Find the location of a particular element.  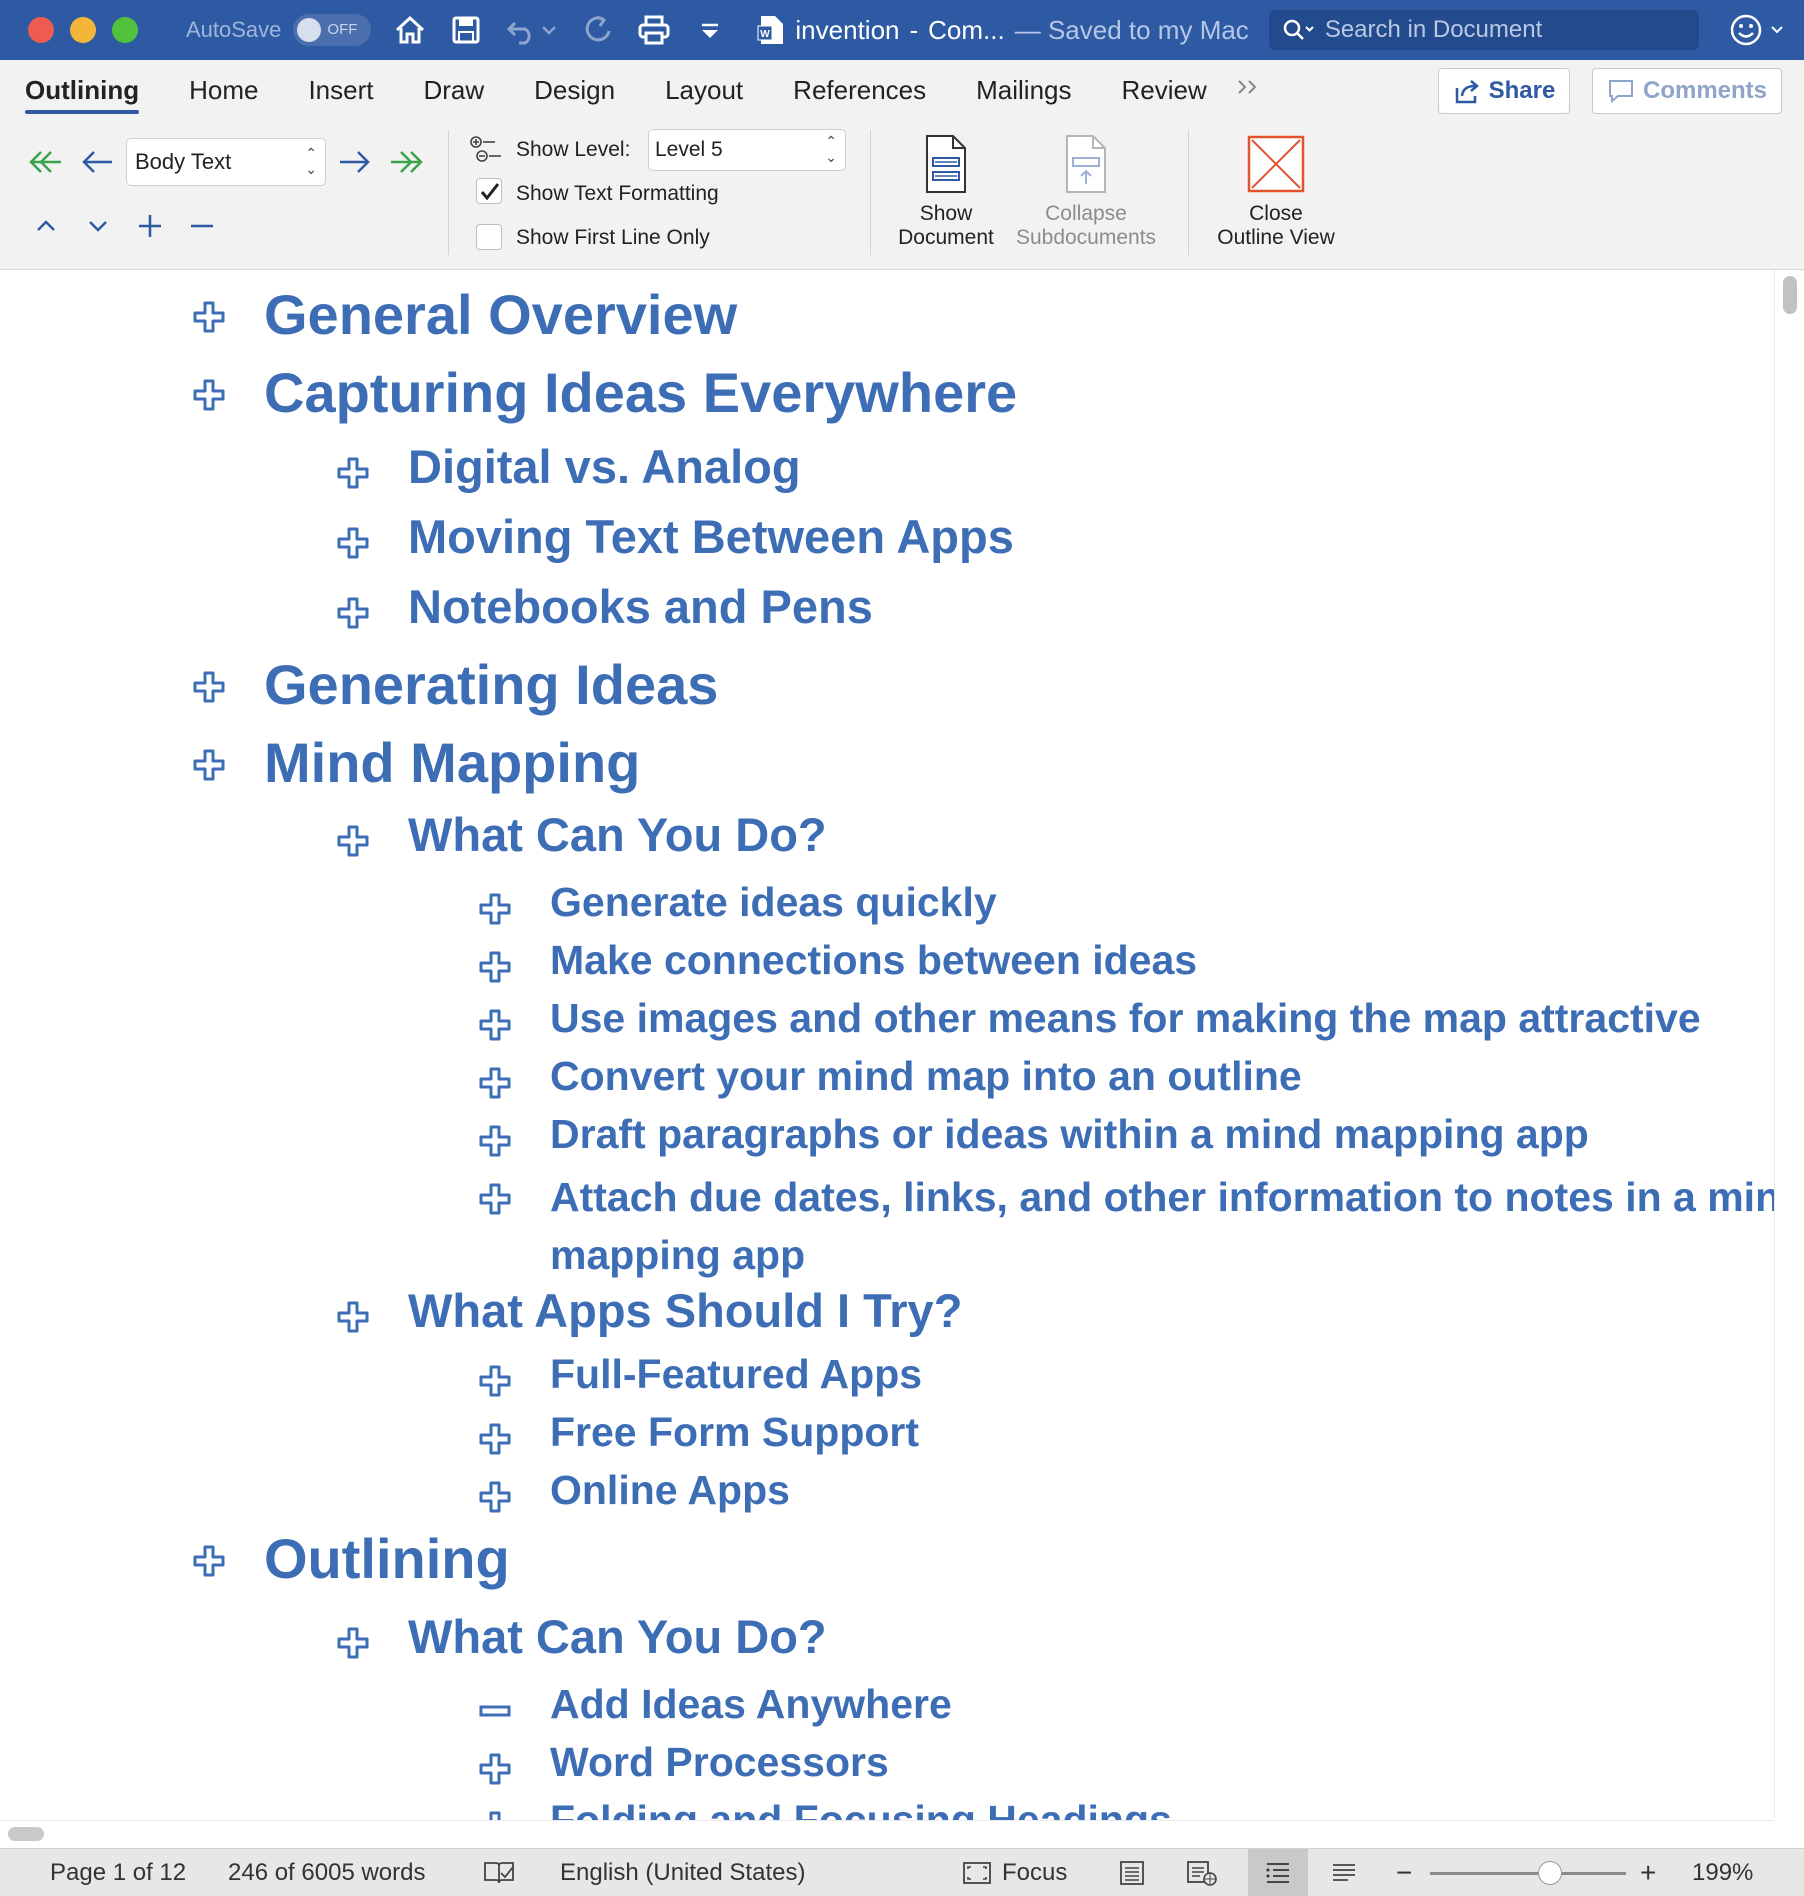

vertical-scroll-thumb is located at coordinates (1790, 295).